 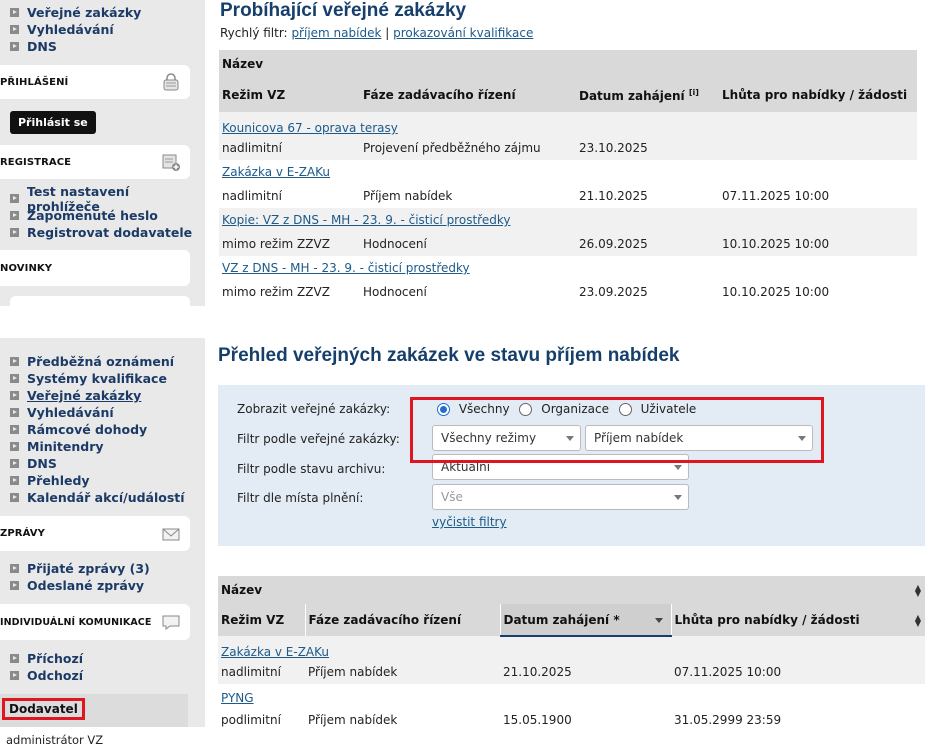 I want to click on nav-item-public-contracts: Veřejné zakázky, so click(x=92, y=395).